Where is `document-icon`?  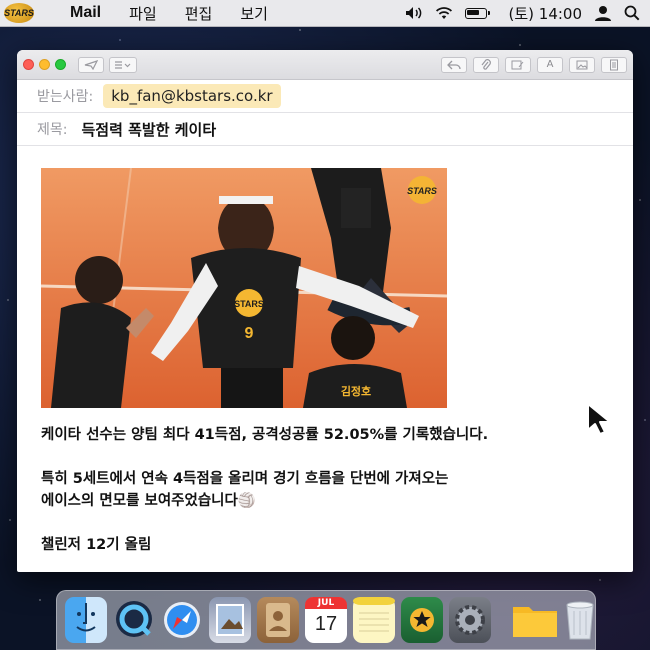 document-icon is located at coordinates (614, 64).